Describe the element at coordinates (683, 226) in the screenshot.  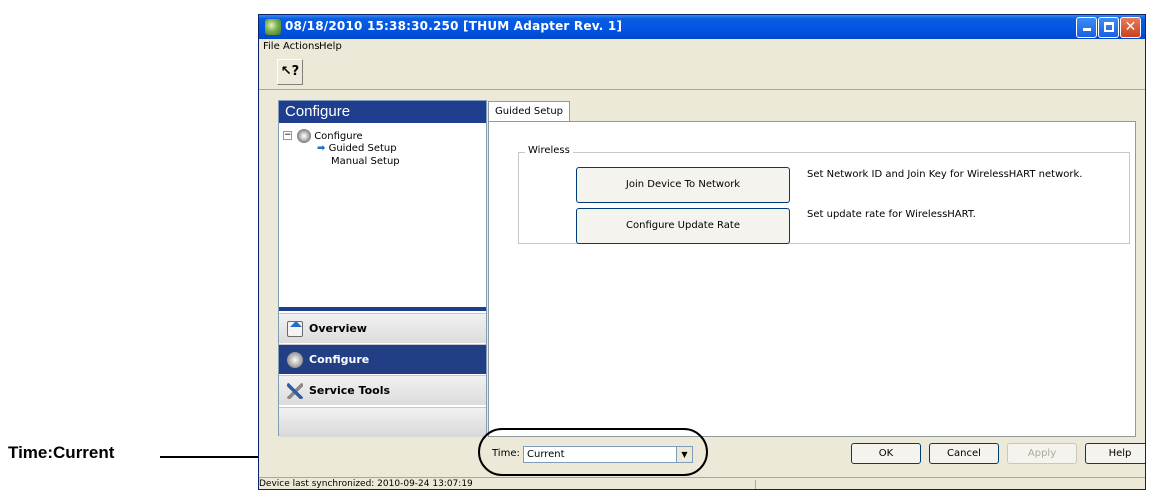
I see `configure-update-rate-button: Configure Update Rate` at that location.